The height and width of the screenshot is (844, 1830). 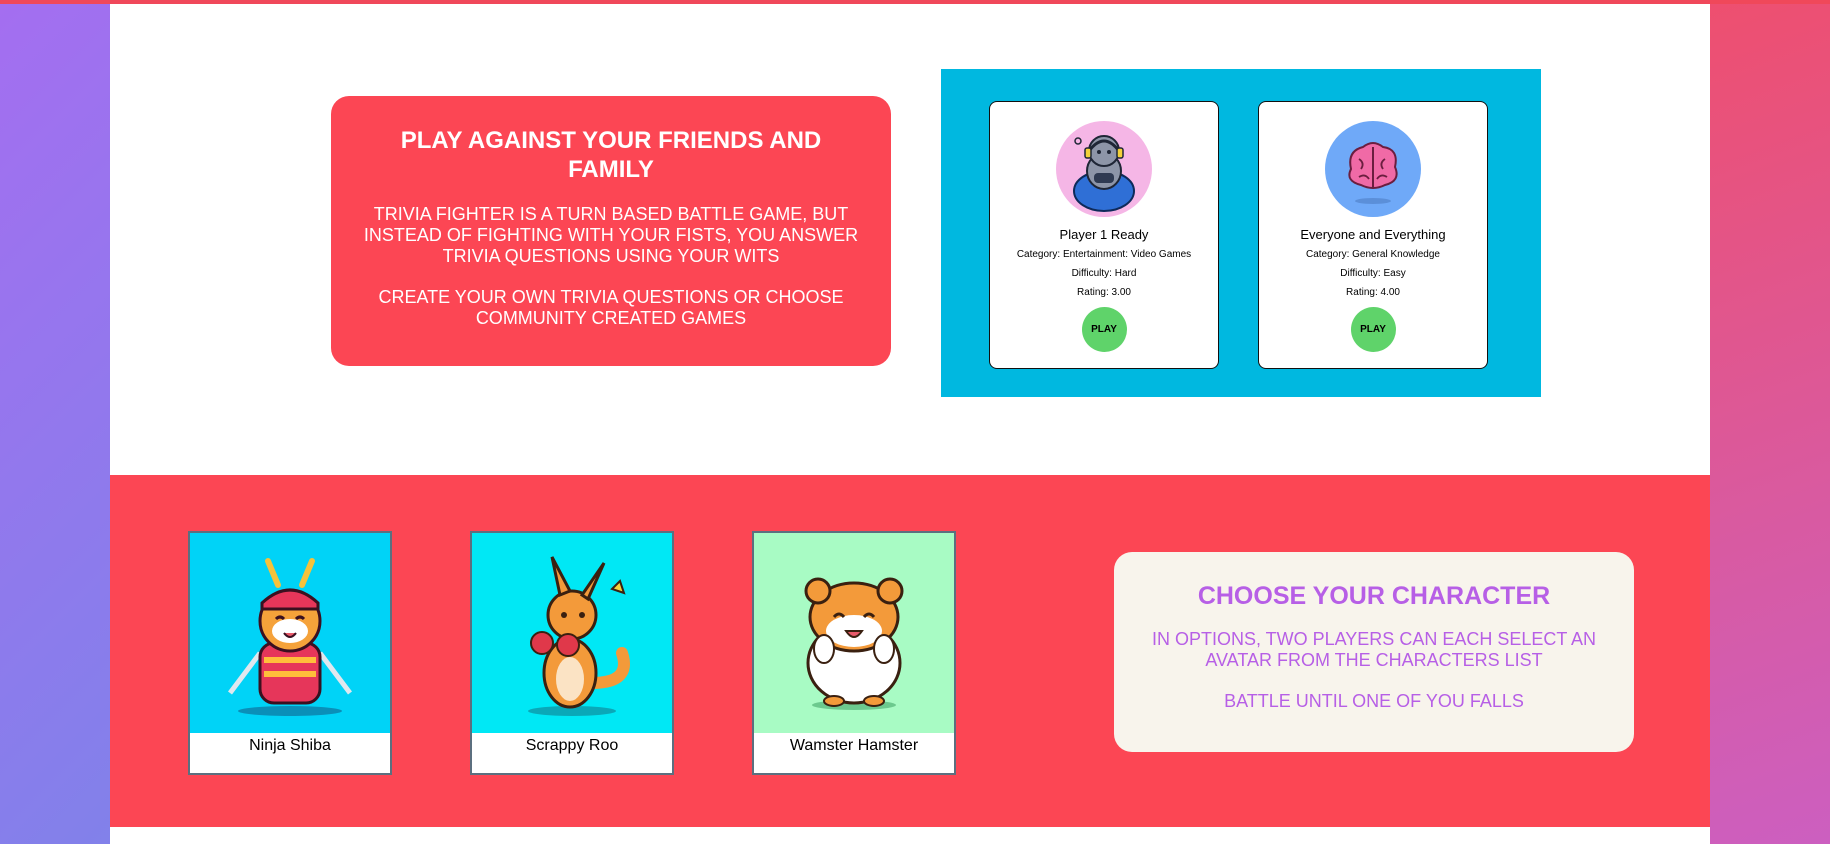 I want to click on game-title: Everyone and Everything, so click(x=1373, y=234).